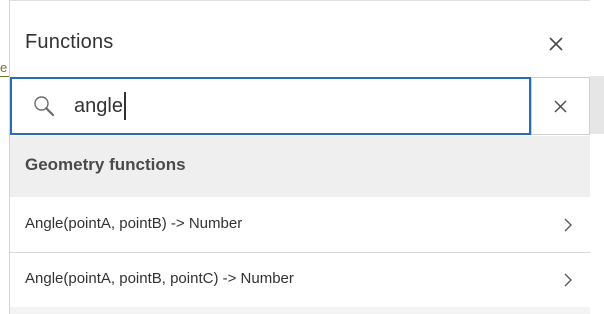 This screenshot has height=314, width=604. Describe the element at coordinates (4, 76) in the screenshot. I see `underlying-editor-underline` at that location.